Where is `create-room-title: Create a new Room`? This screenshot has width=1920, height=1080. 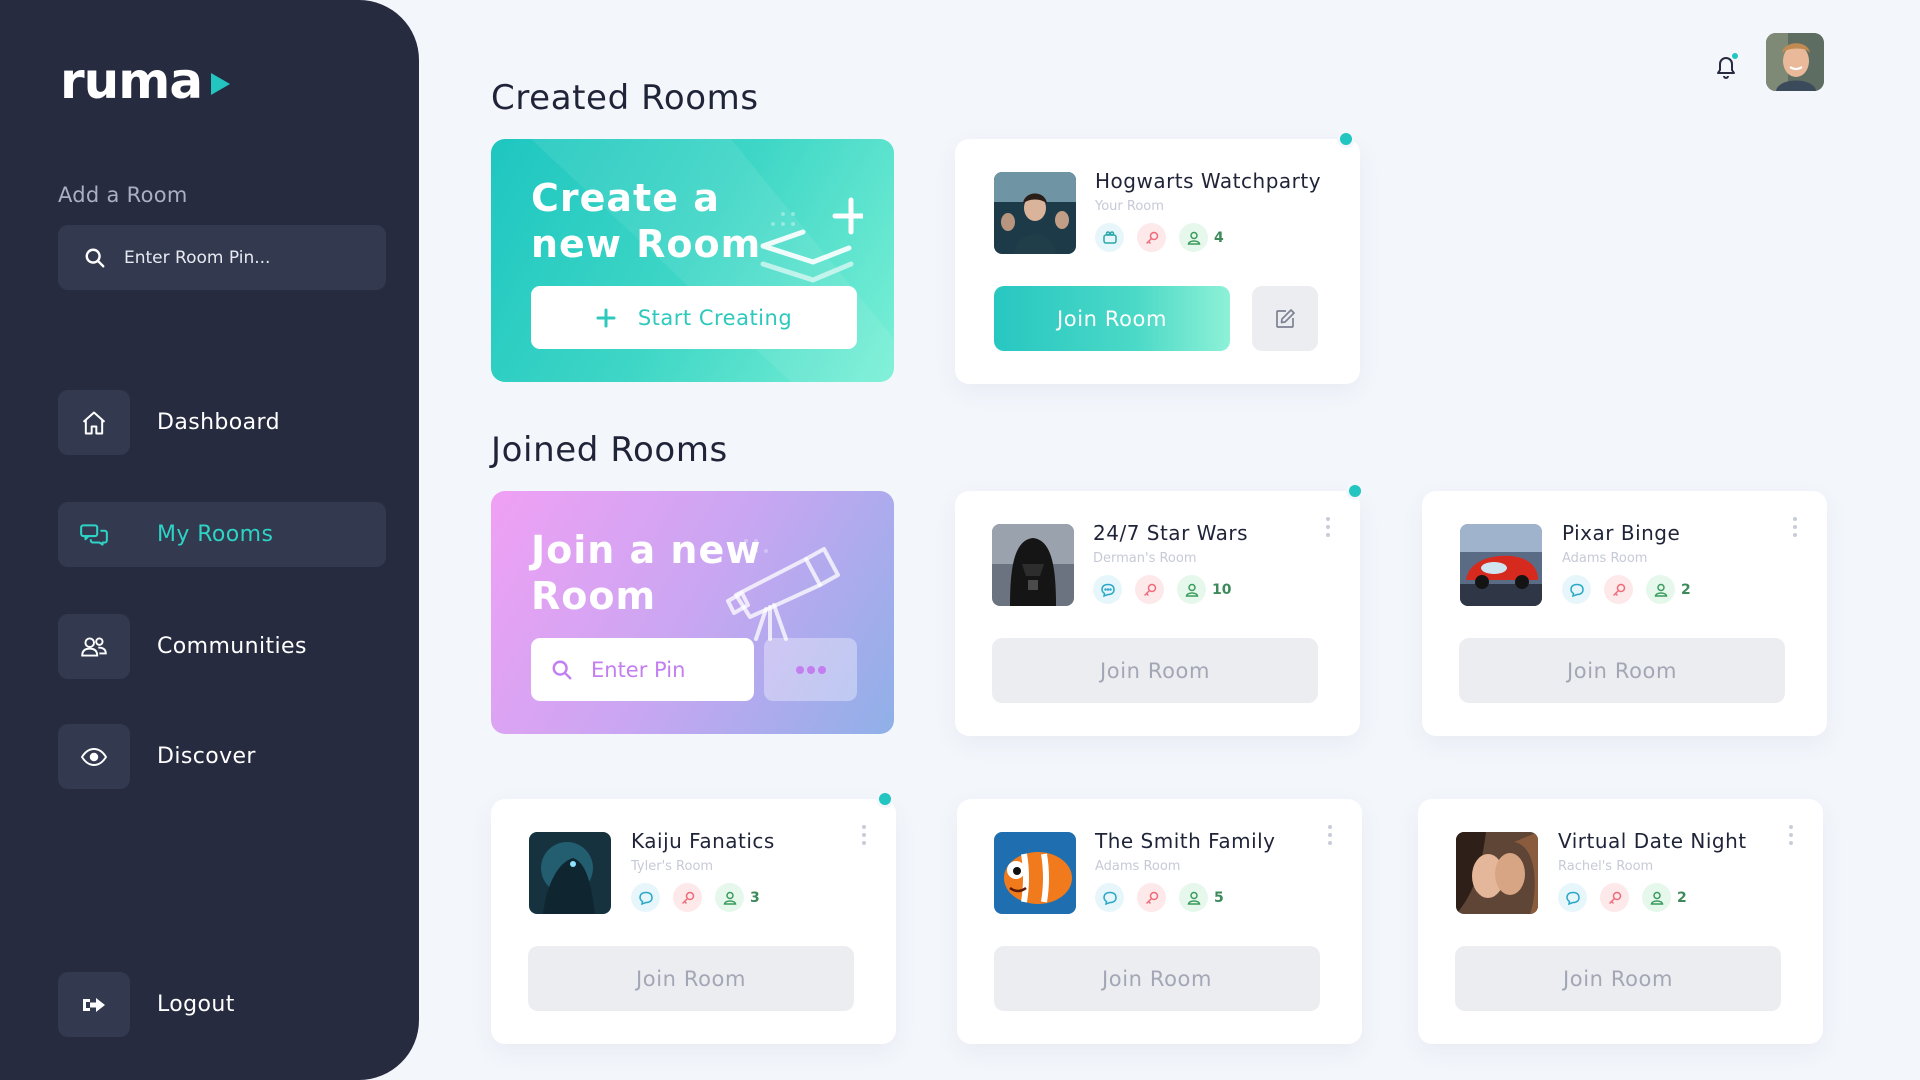
create-room-title: Create a new Room is located at coordinates (646, 221).